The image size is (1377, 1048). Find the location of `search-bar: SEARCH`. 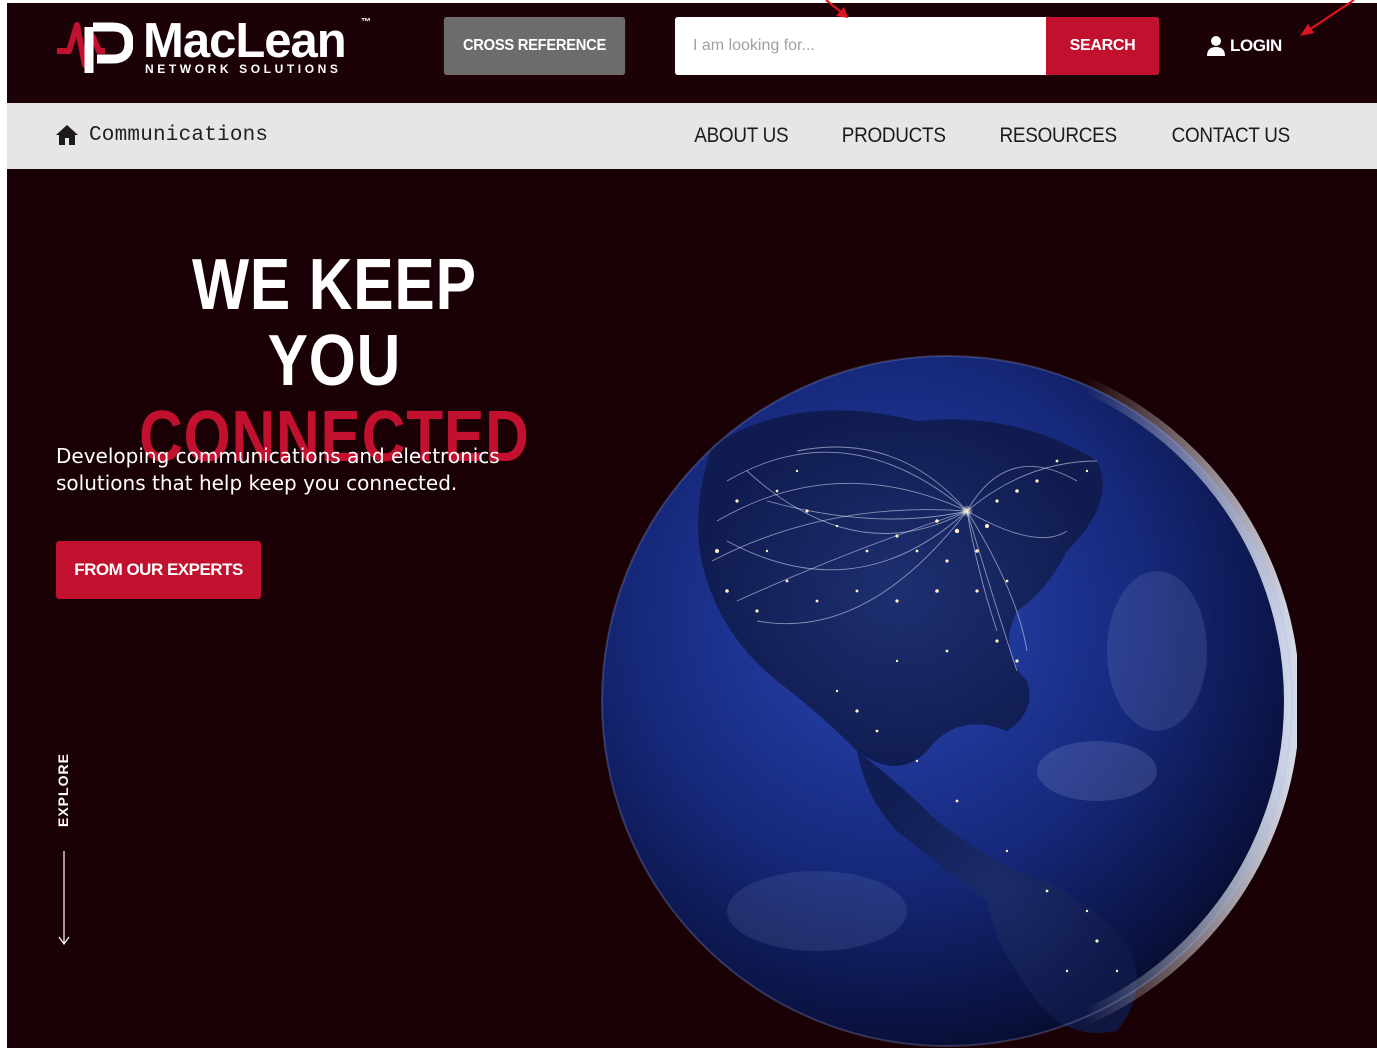

search-bar: SEARCH is located at coordinates (917, 46).